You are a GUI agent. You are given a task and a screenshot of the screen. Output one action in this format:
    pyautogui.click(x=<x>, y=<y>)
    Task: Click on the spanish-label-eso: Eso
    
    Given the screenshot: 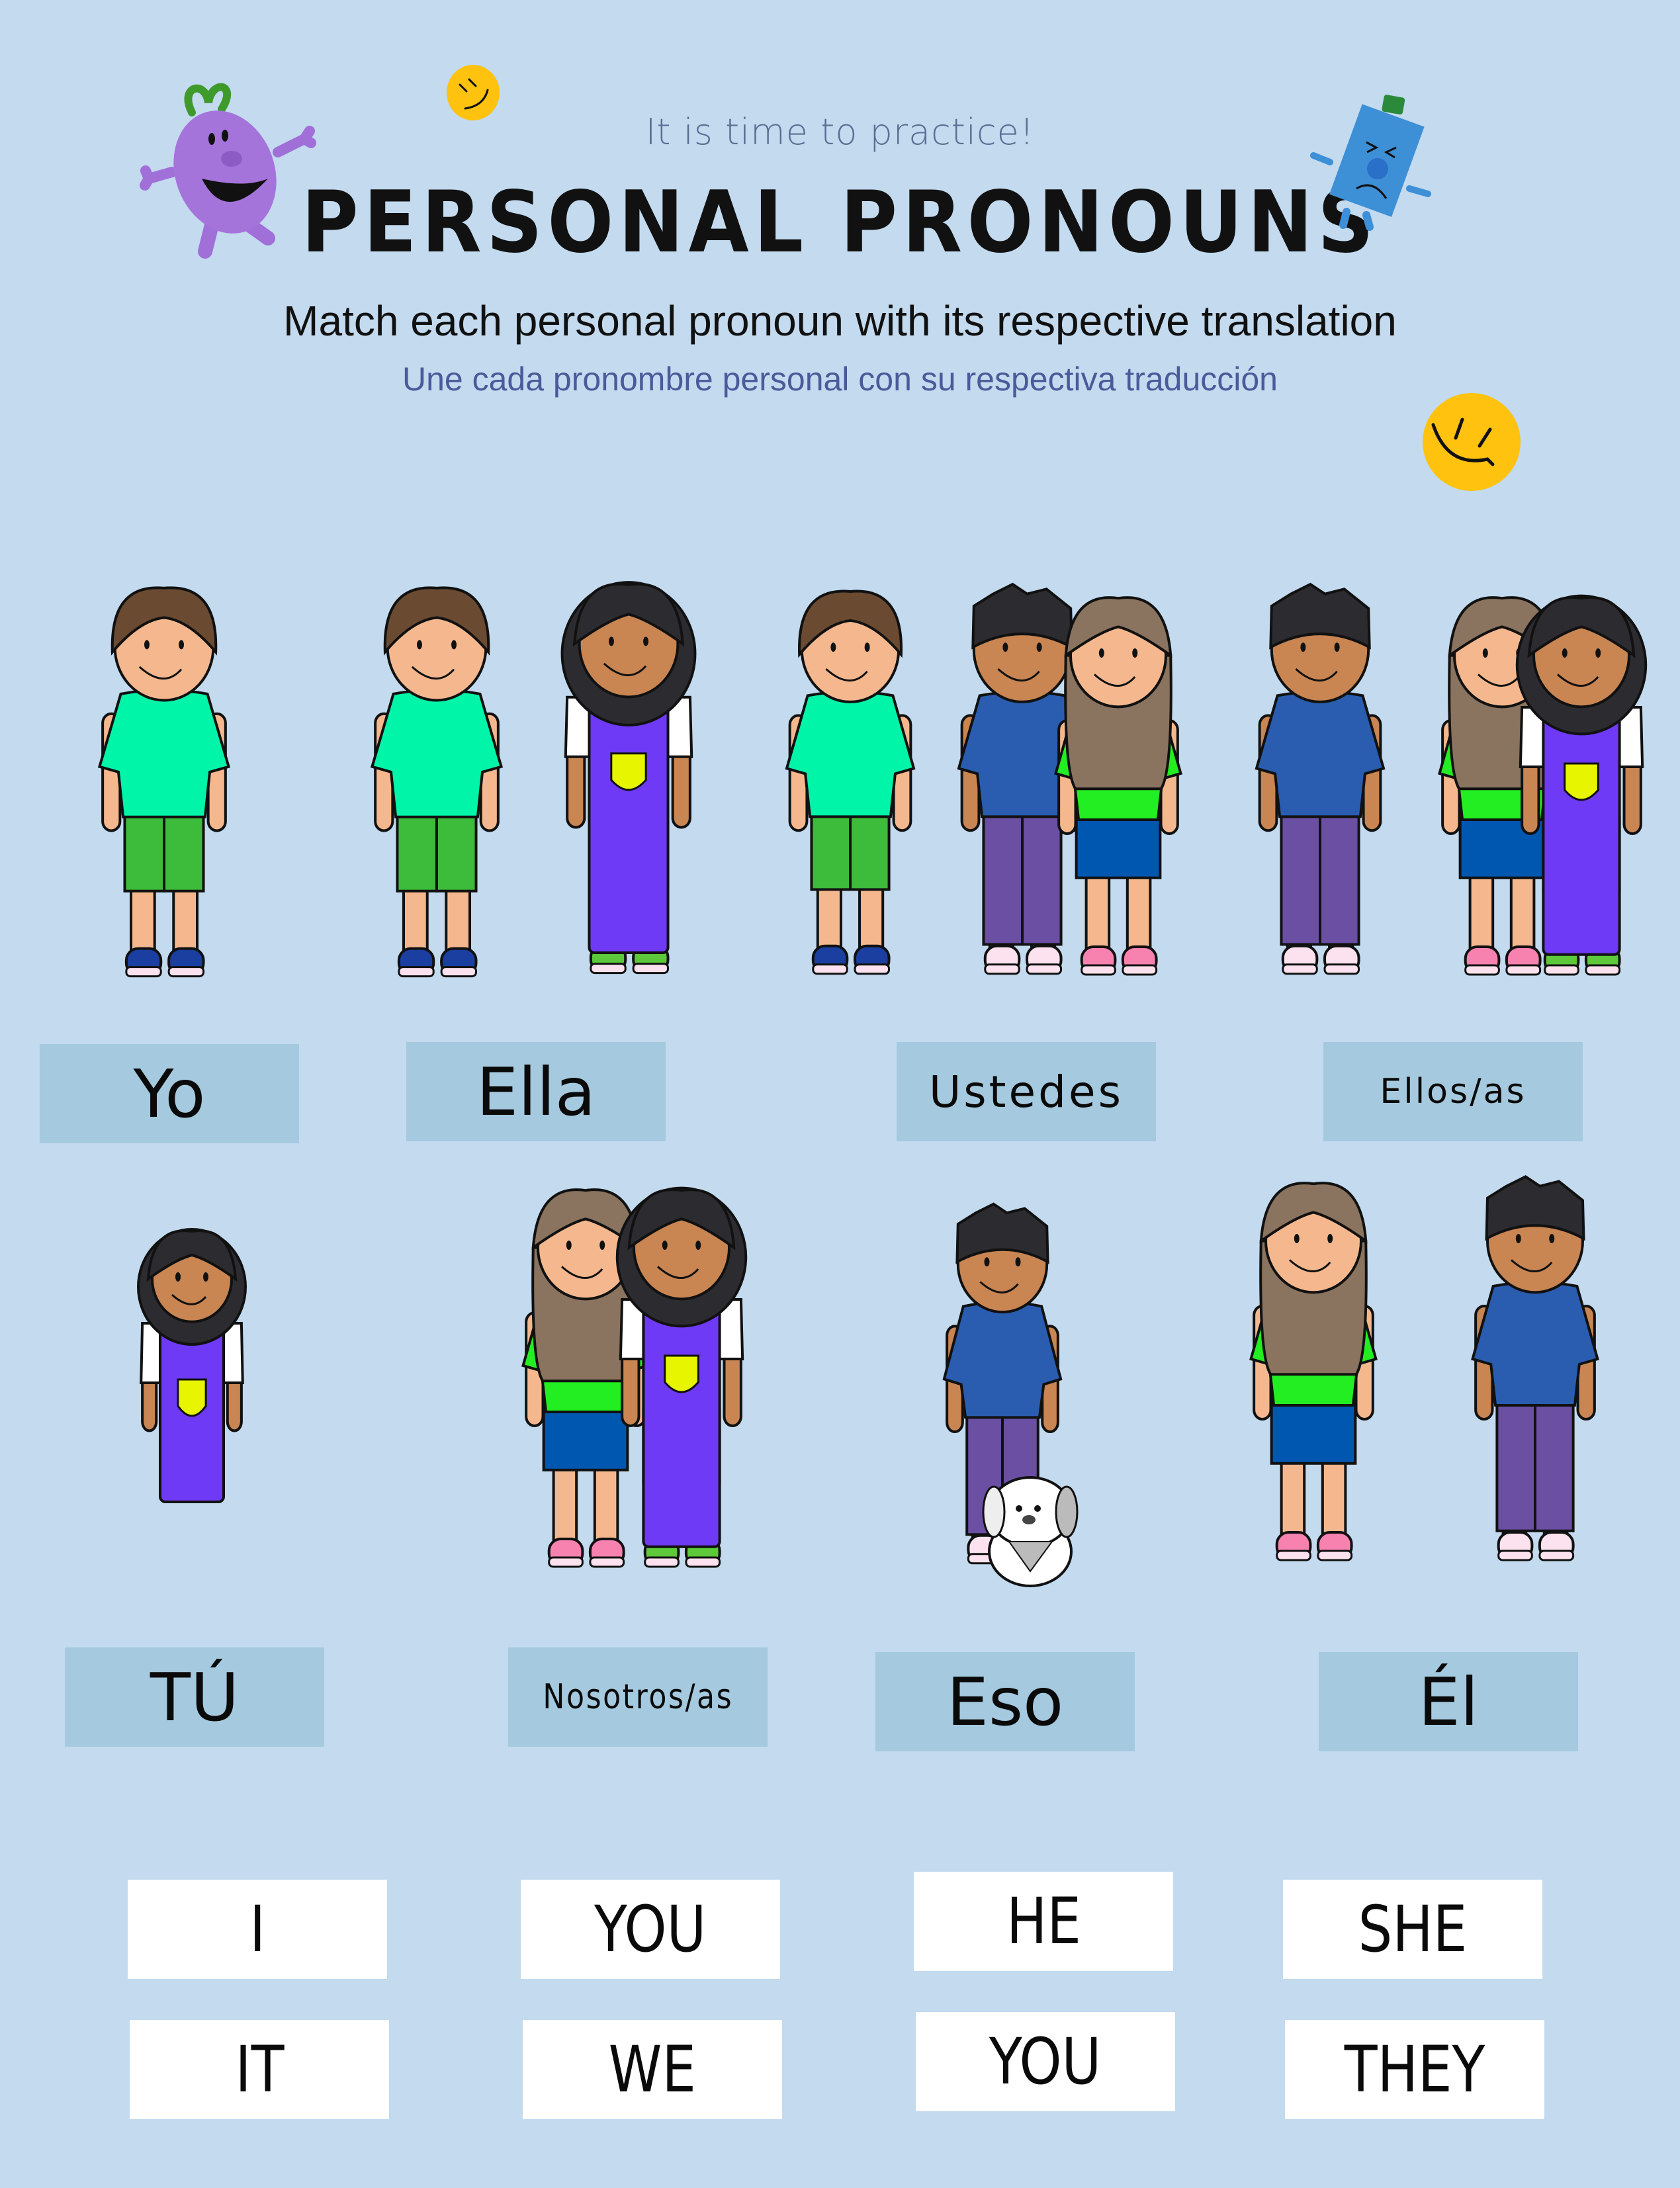 What is the action you would take?
    pyautogui.click(x=1005, y=1702)
    